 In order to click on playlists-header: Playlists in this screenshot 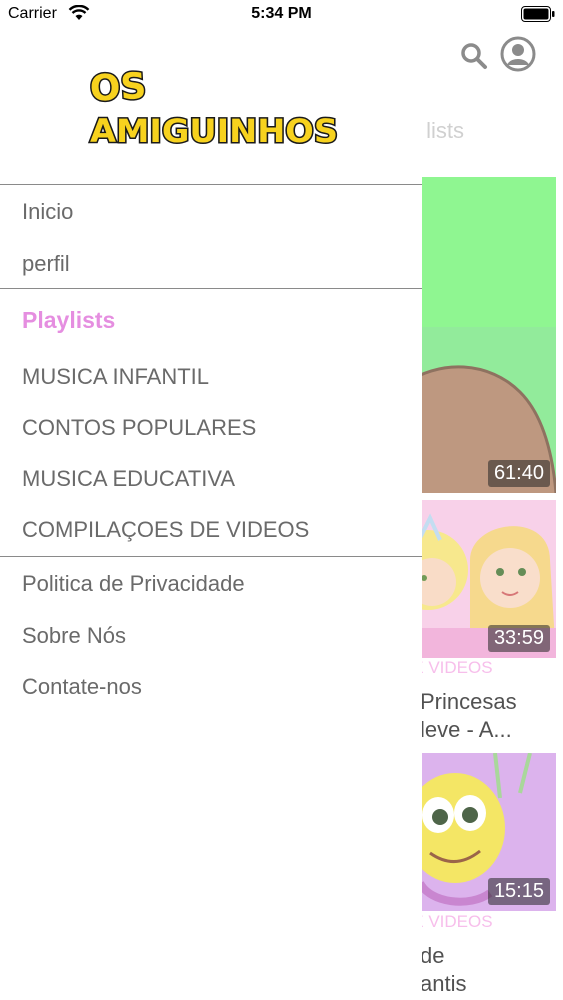, I will do `click(69, 320)`.